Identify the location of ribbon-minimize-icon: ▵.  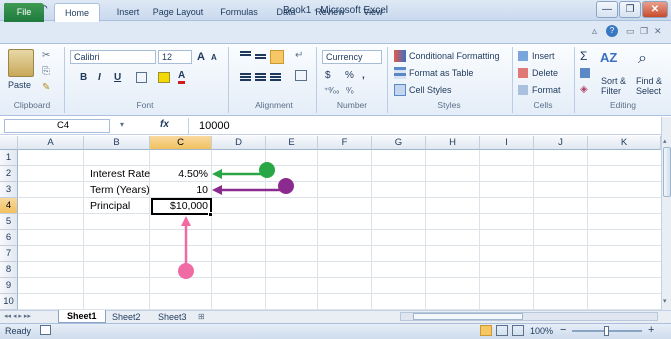
(594, 31).